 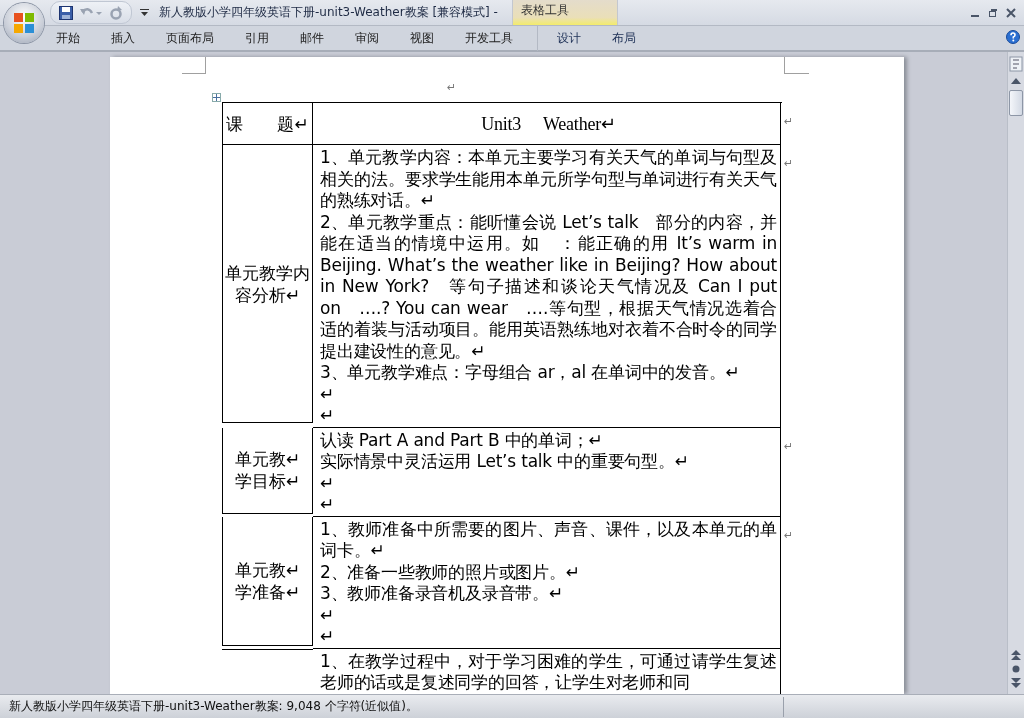 What do you see at coordinates (1016, 64) in the screenshot?
I see `ruler-toggle-icon` at bounding box center [1016, 64].